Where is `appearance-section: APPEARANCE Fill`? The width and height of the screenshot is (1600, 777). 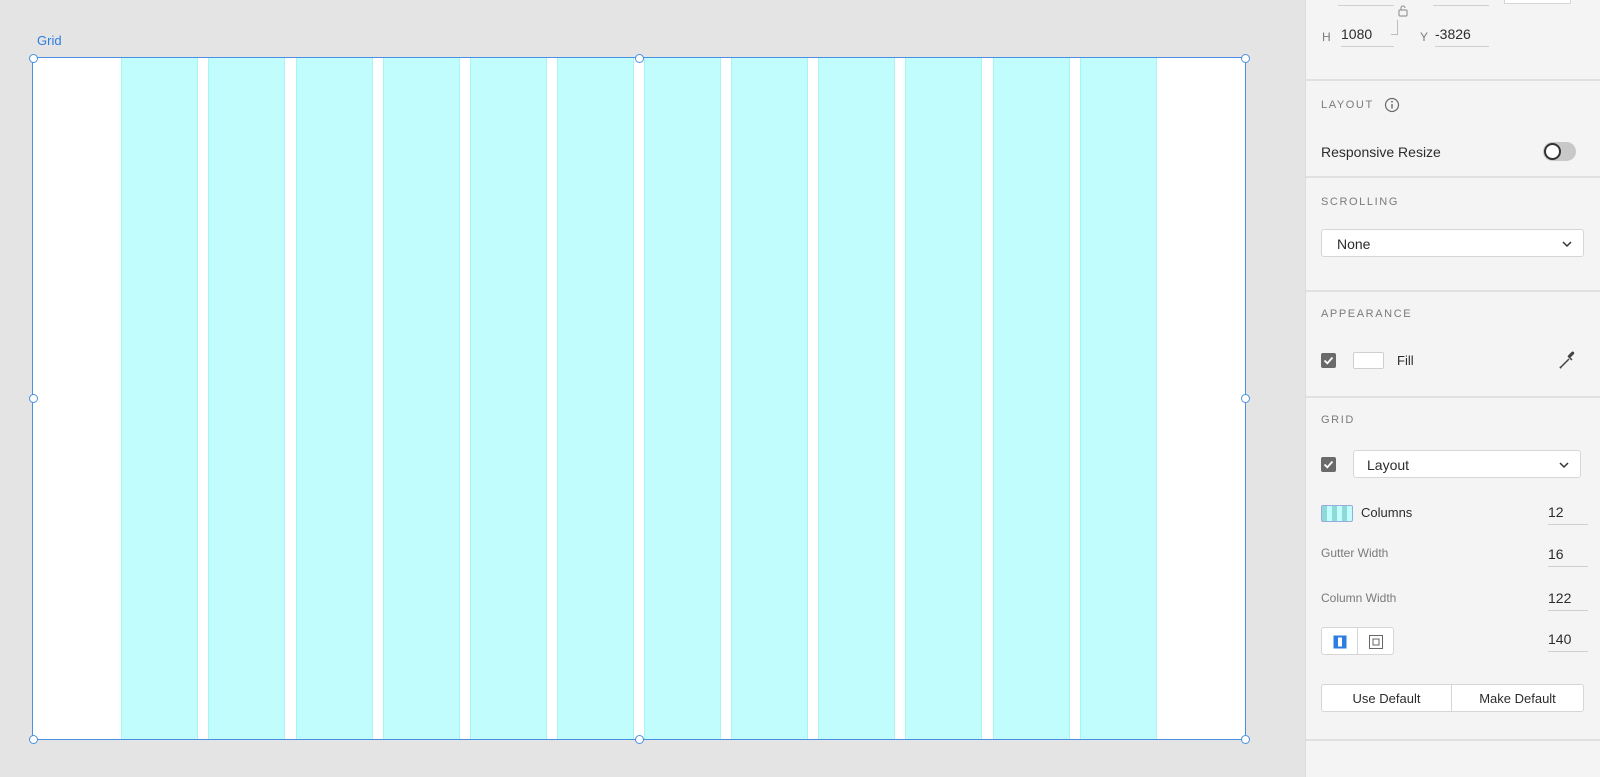 appearance-section: APPEARANCE Fill is located at coordinates (1453, 345).